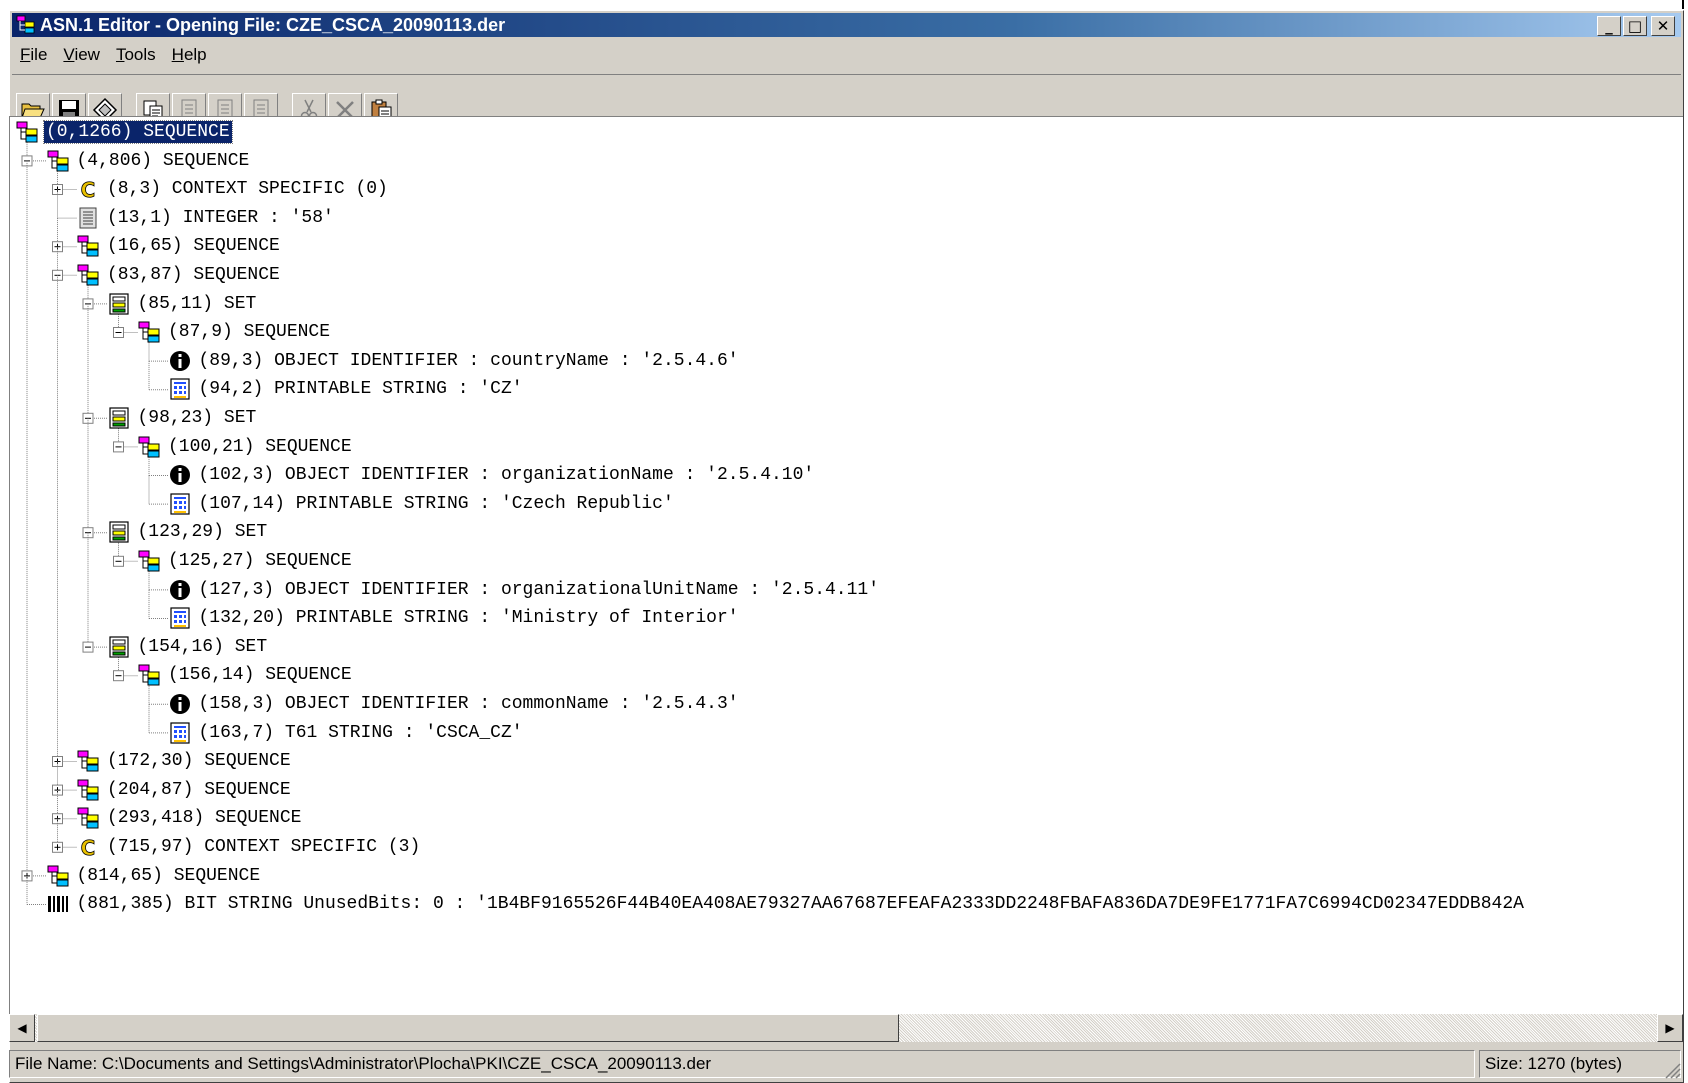  I want to click on tree-node: (87,9) SEQUENCE, so click(235, 332).